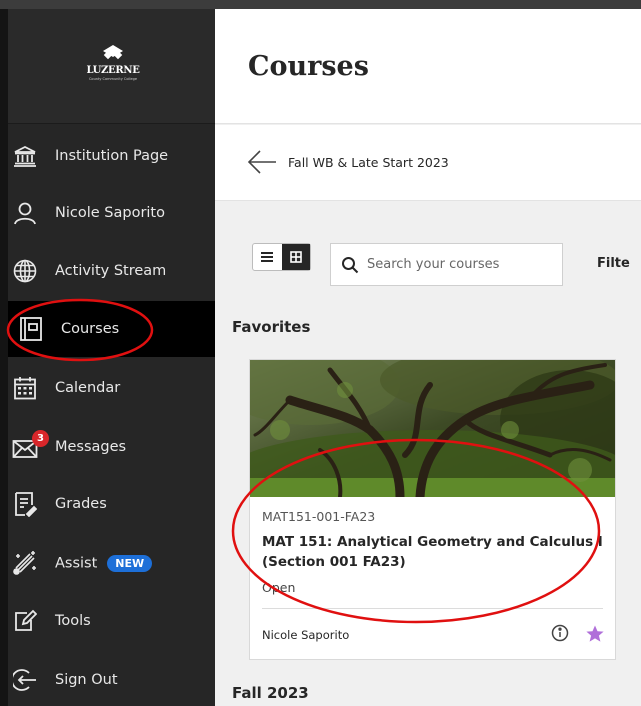 The height and width of the screenshot is (706, 641). What do you see at coordinates (76, 563) in the screenshot?
I see `assist-label: Assist` at bounding box center [76, 563].